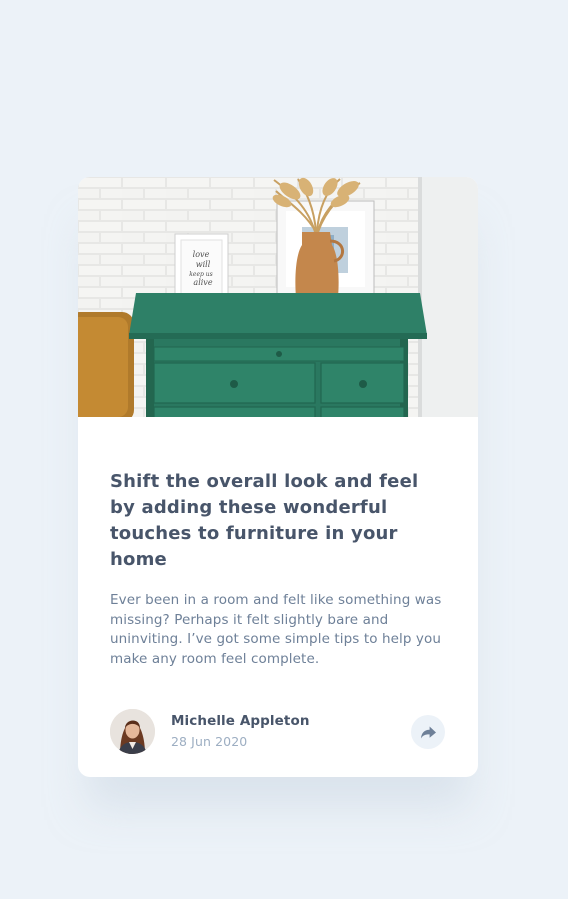  I want to click on share-arrow-icon, so click(428, 732).